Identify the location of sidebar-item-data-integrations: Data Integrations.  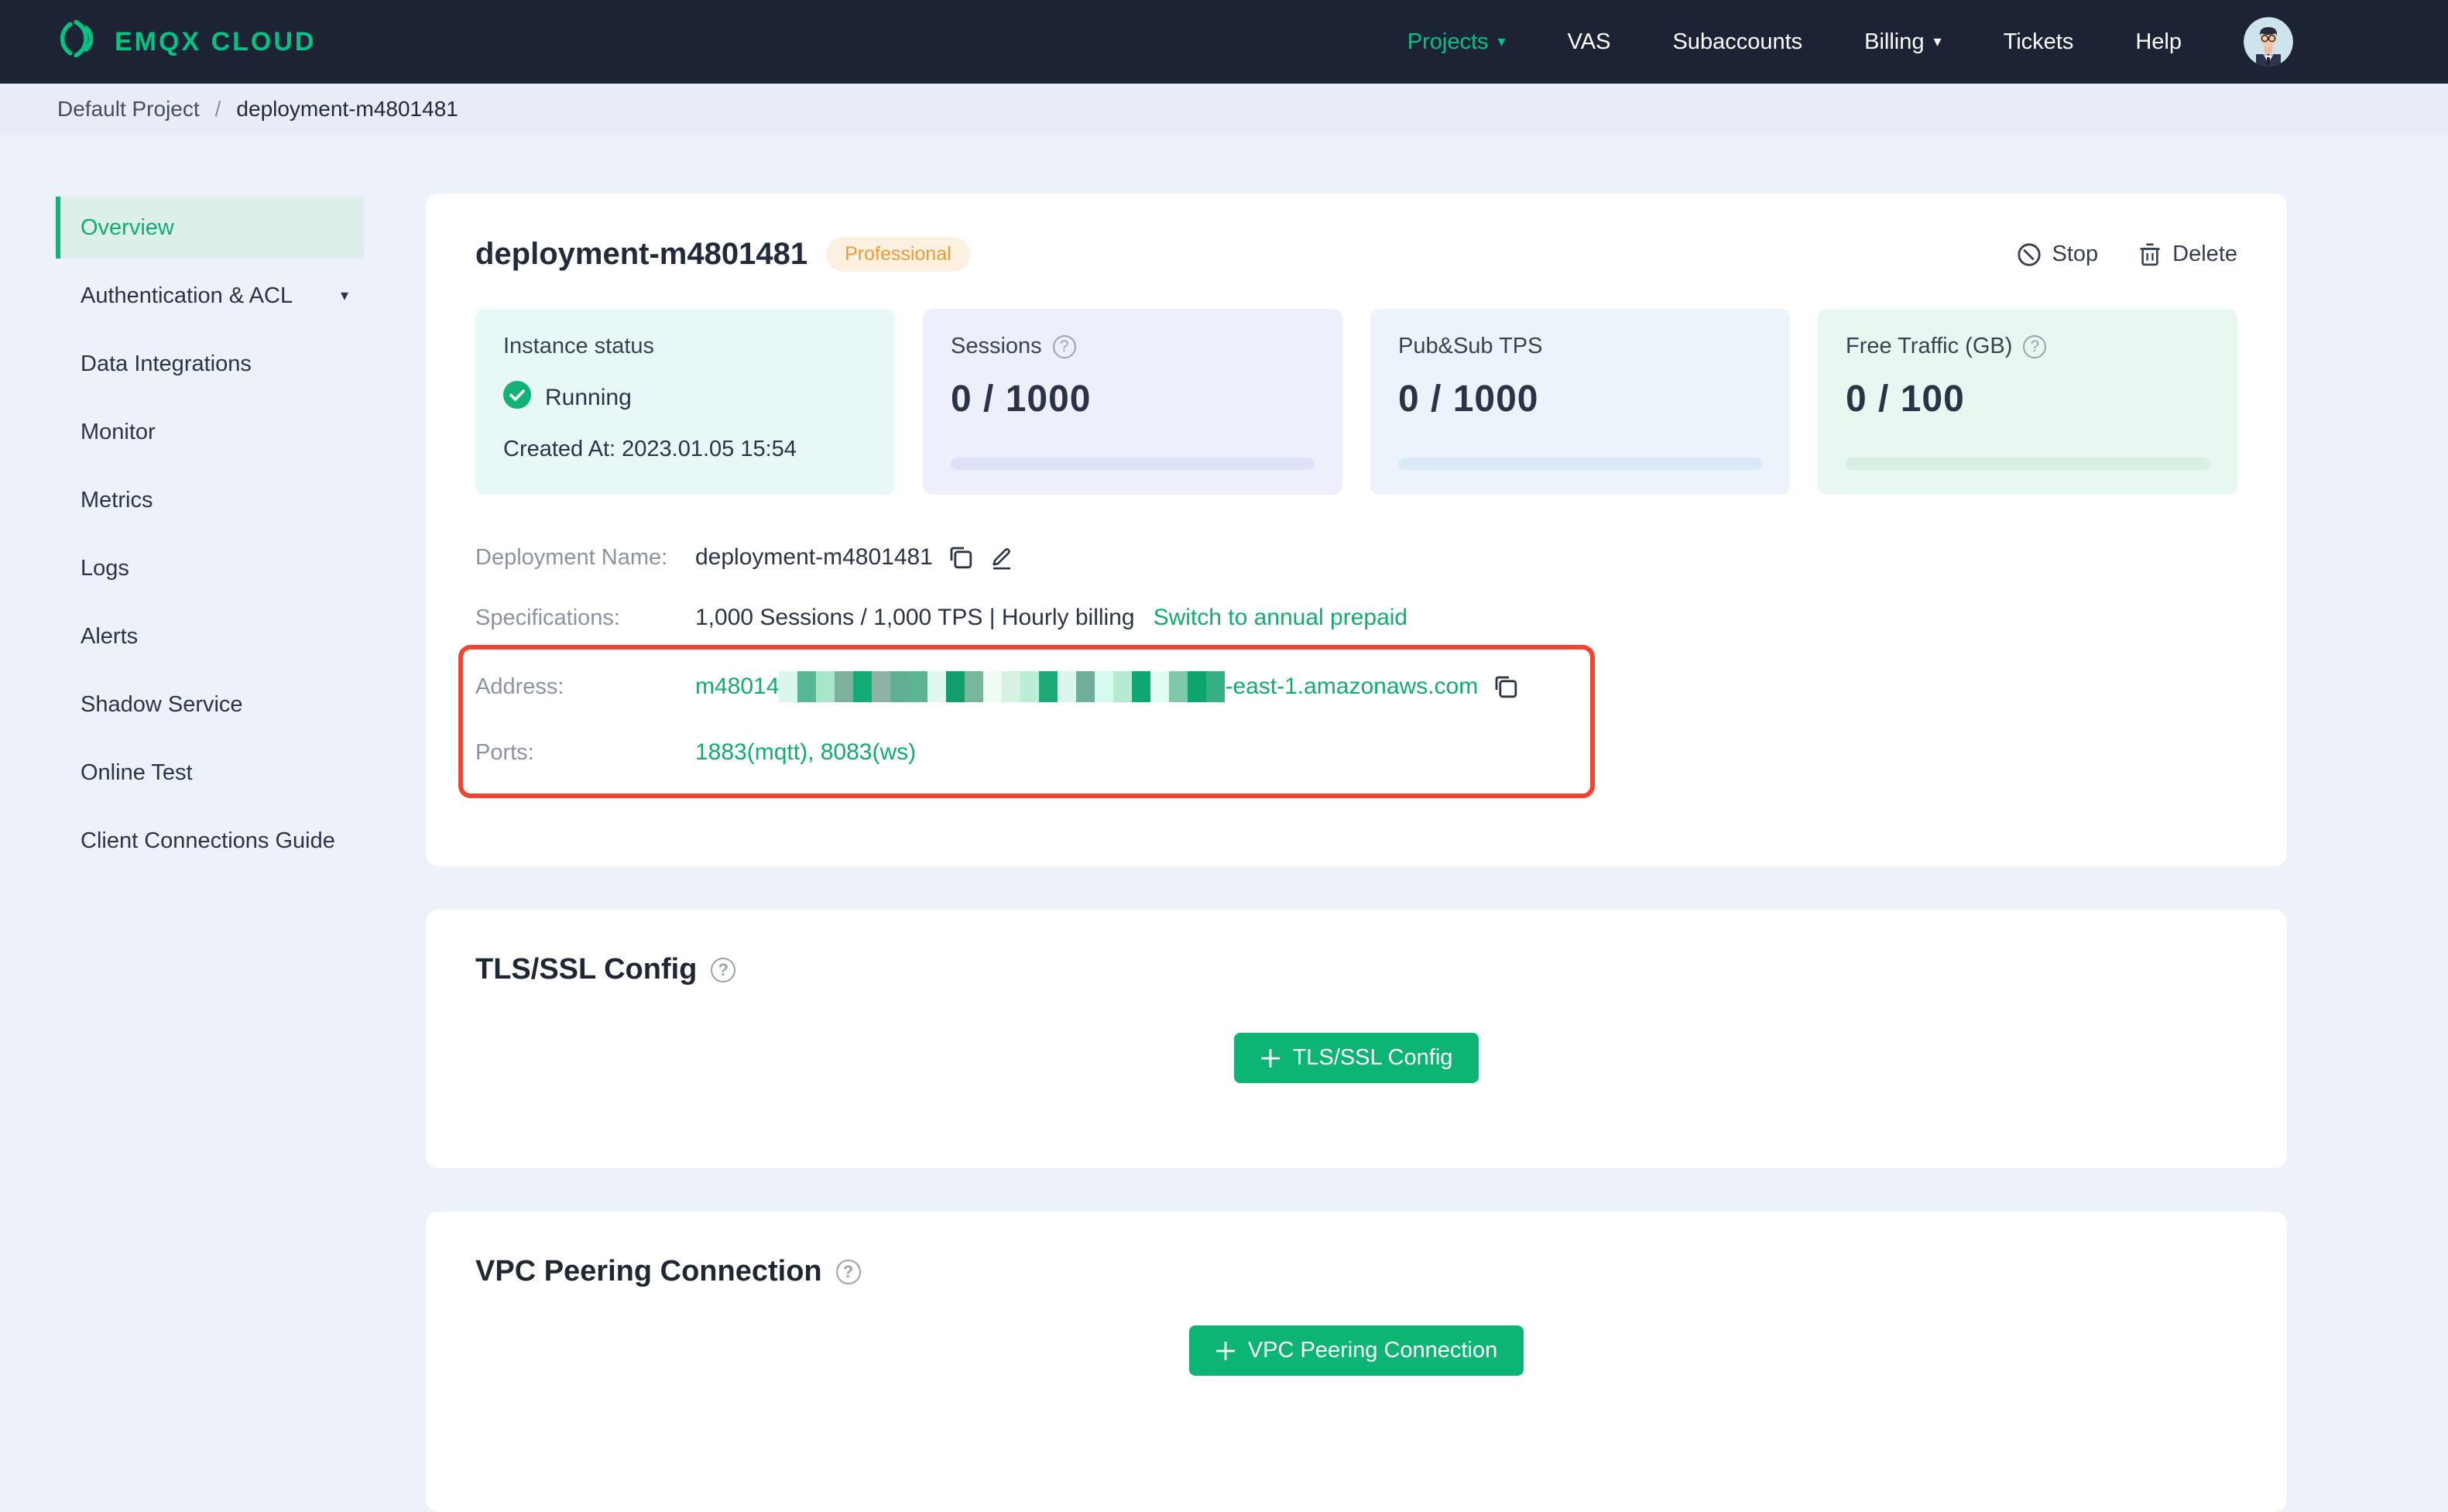
(211, 364).